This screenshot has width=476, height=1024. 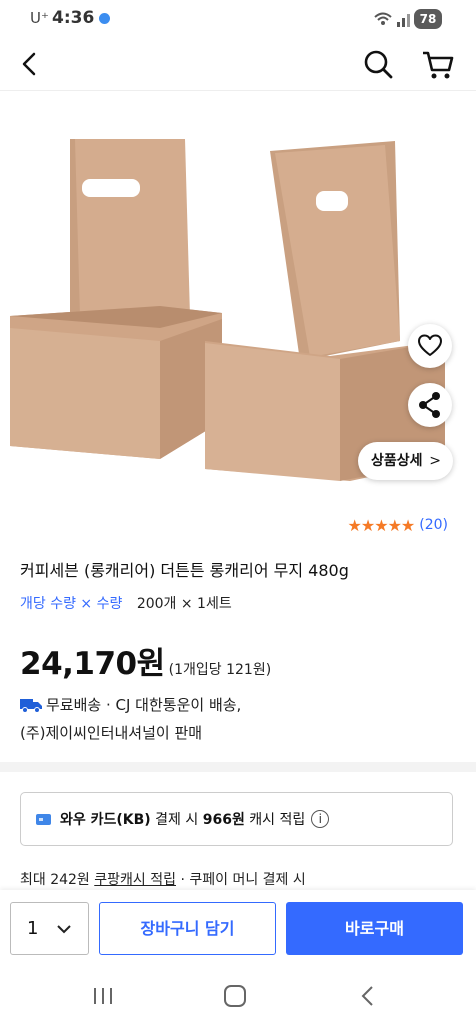 What do you see at coordinates (126, 603) in the screenshot?
I see `option-row: 개당 수량 × 수량 200개 × 1세트` at bounding box center [126, 603].